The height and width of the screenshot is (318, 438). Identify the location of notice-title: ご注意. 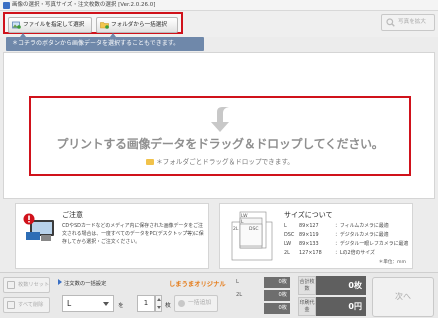
(72, 215).